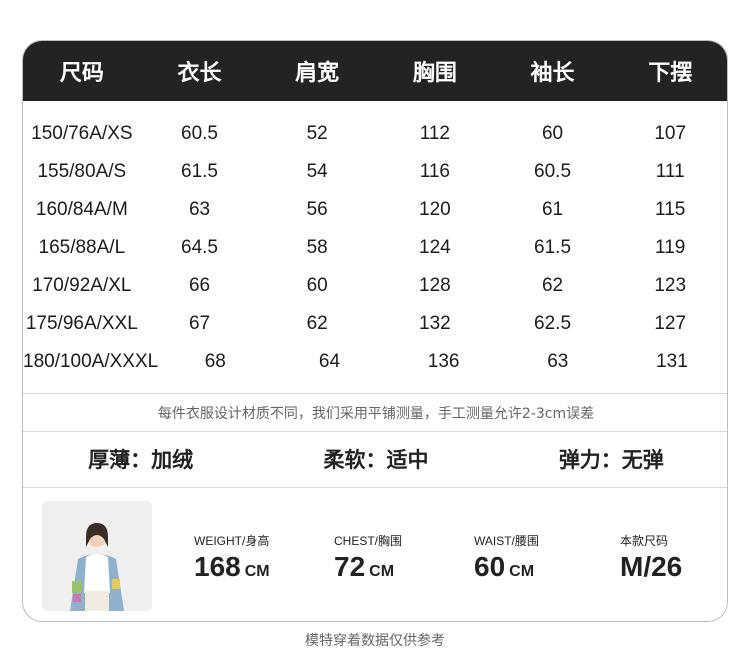 The width and height of the screenshot is (750, 650). What do you see at coordinates (375, 362) in the screenshot?
I see `table-row: 180/100A/XXXL 68 64 136 63 131` at bounding box center [375, 362].